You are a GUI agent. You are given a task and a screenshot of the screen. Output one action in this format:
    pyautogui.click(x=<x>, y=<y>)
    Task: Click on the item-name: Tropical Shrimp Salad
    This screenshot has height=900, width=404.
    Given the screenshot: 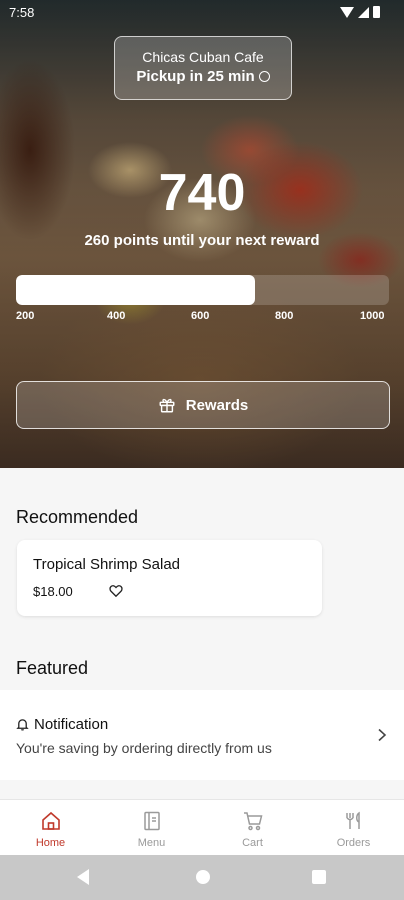 What is the action you would take?
    pyautogui.click(x=107, y=564)
    